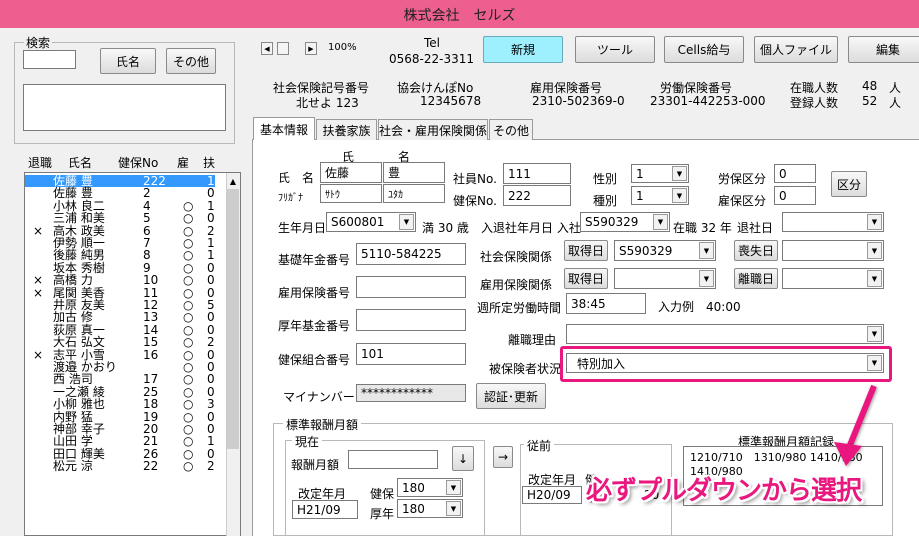 This screenshot has height=536, width=919. What do you see at coordinates (640, 195) in the screenshot?
I see `shubetsu-value: 1` at bounding box center [640, 195].